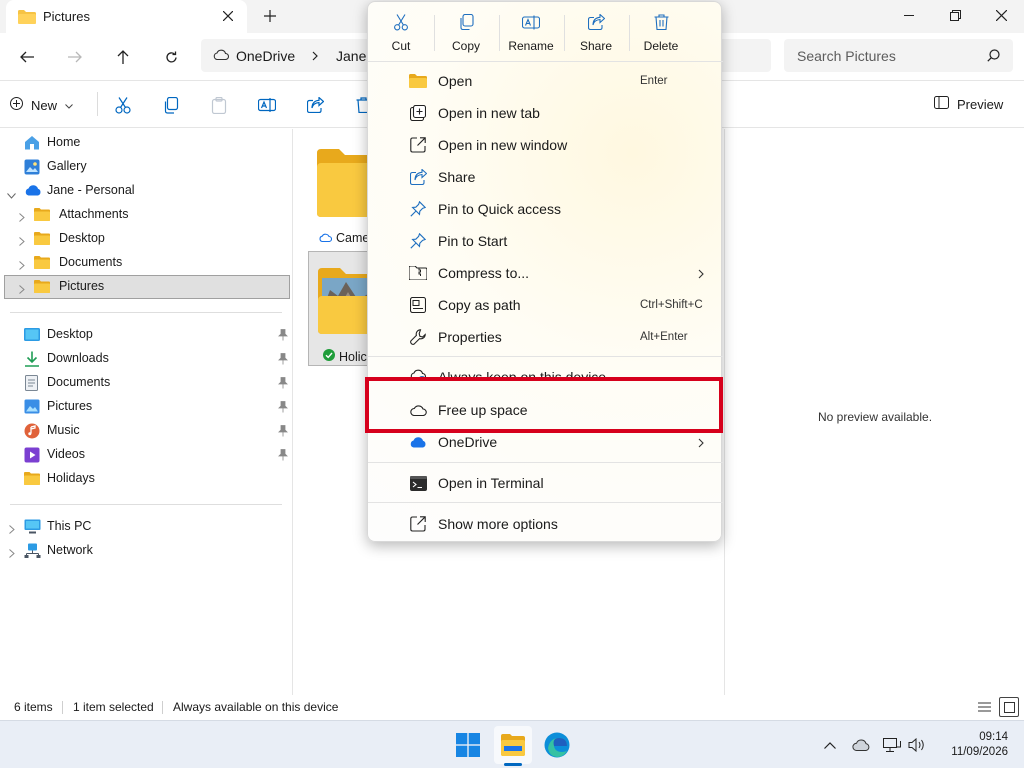 The height and width of the screenshot is (768, 1024). What do you see at coordinates (545, 241) in the screenshot?
I see `context-item-pin-start: Pin to Start` at bounding box center [545, 241].